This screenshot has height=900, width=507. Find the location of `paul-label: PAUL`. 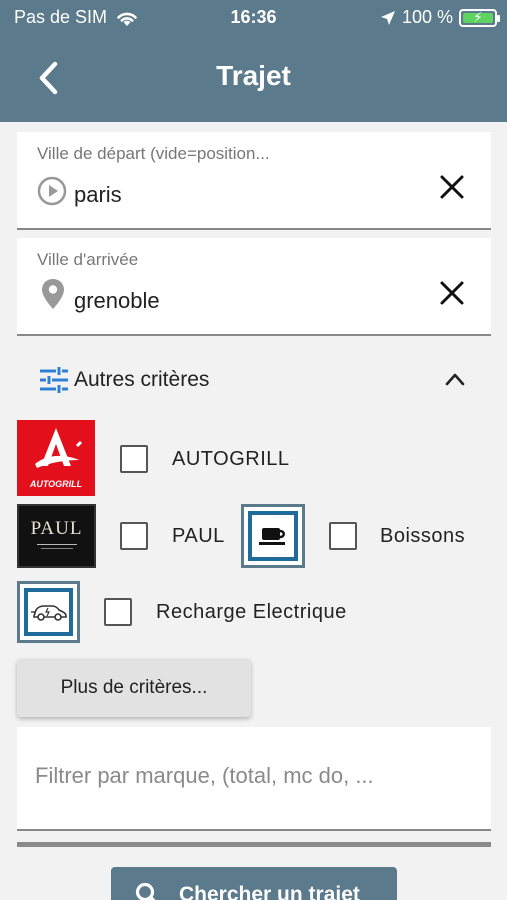

paul-label: PAUL is located at coordinates (198, 536).